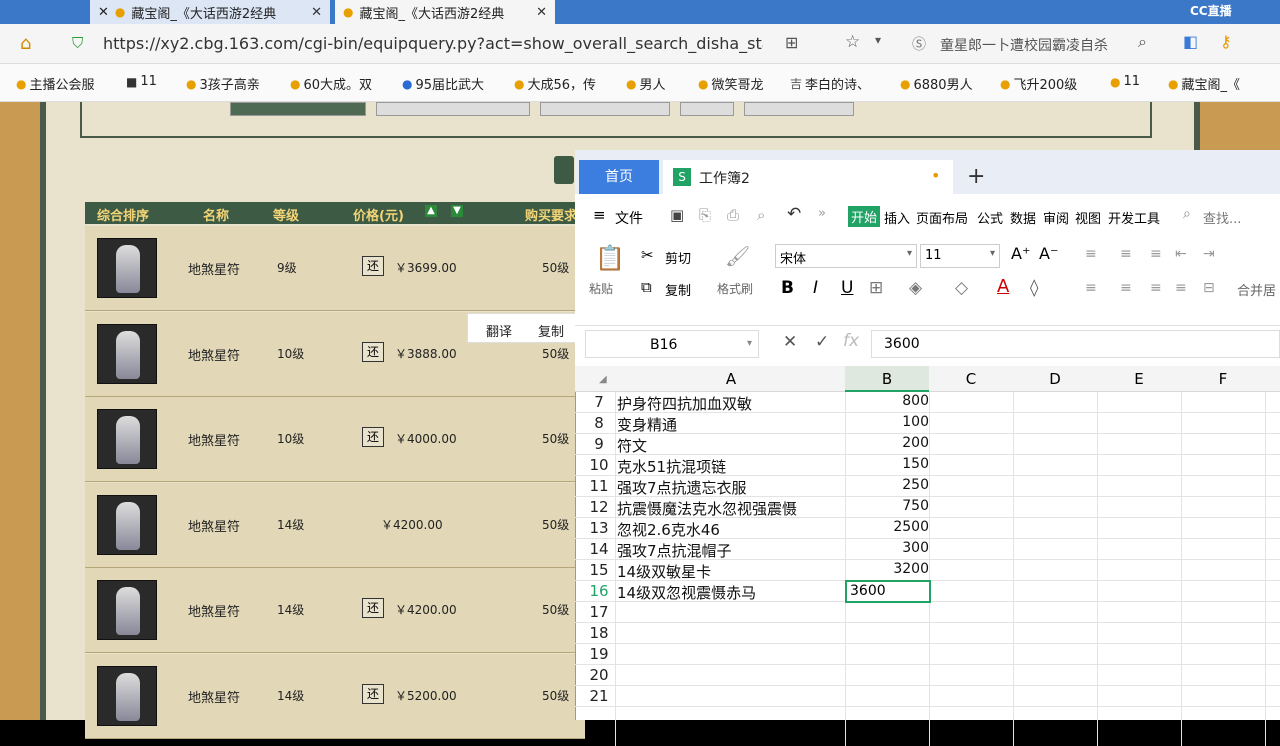 This screenshot has height=746, width=1280. I want to click on bookmark-item: ● 男人, so click(646, 84).